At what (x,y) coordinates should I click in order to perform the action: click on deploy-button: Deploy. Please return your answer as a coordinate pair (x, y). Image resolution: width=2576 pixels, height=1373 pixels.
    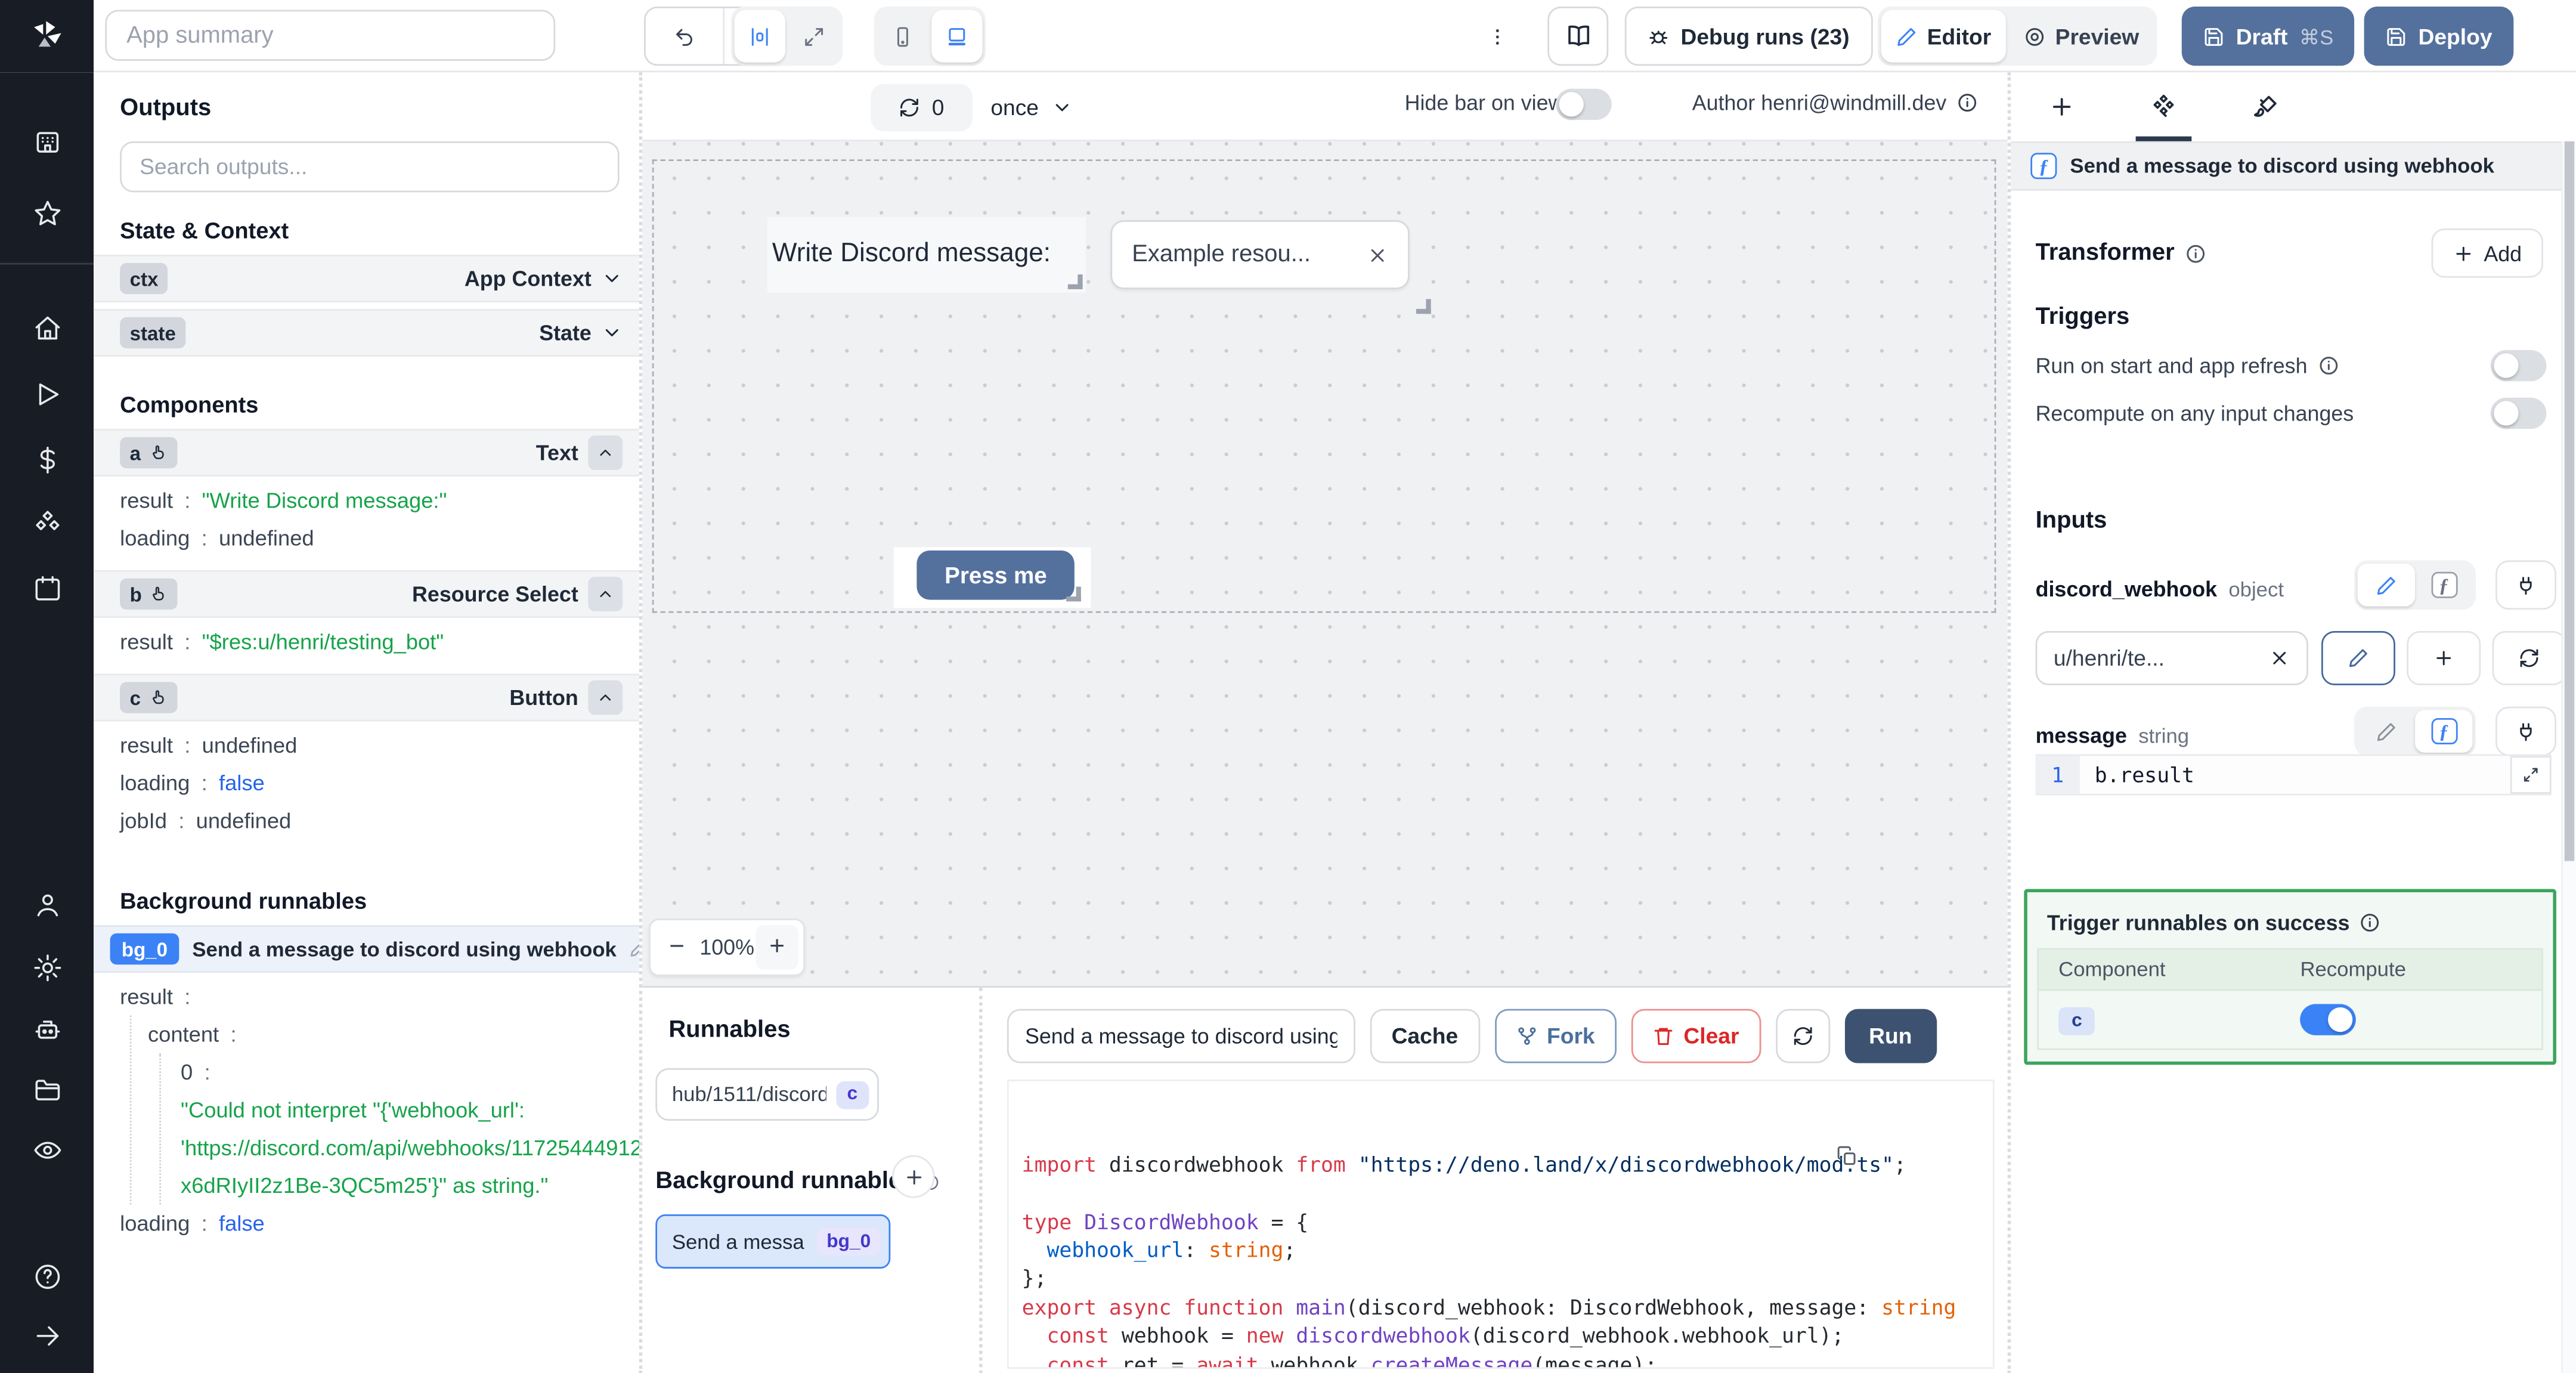
    Looking at the image, I should click on (2439, 36).